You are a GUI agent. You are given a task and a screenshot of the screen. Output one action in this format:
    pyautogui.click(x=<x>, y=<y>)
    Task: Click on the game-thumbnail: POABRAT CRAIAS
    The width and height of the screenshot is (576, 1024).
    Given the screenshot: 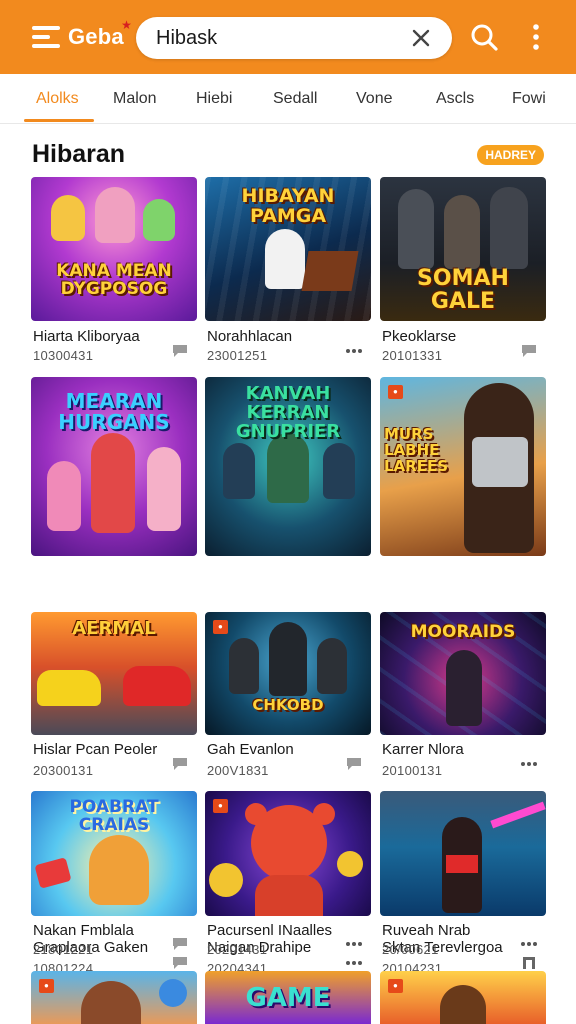 What is the action you would take?
    pyautogui.click(x=114, y=853)
    